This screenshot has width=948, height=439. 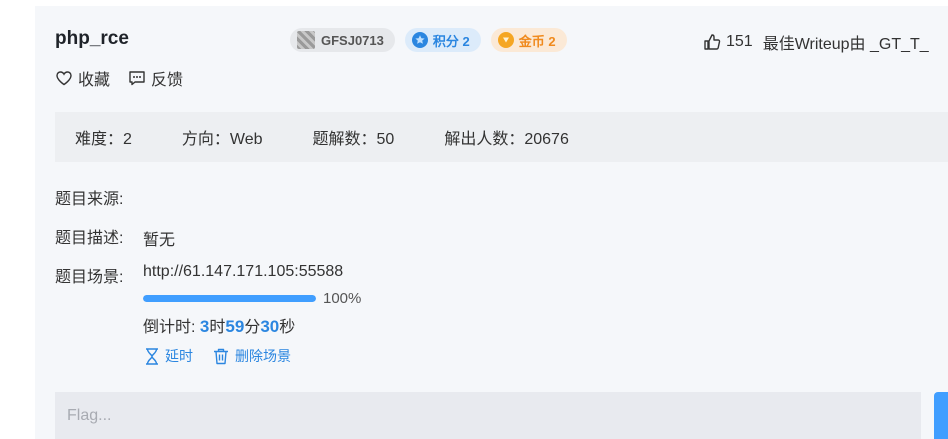 I want to click on scene-label: 题目场景:, so click(x=89, y=277).